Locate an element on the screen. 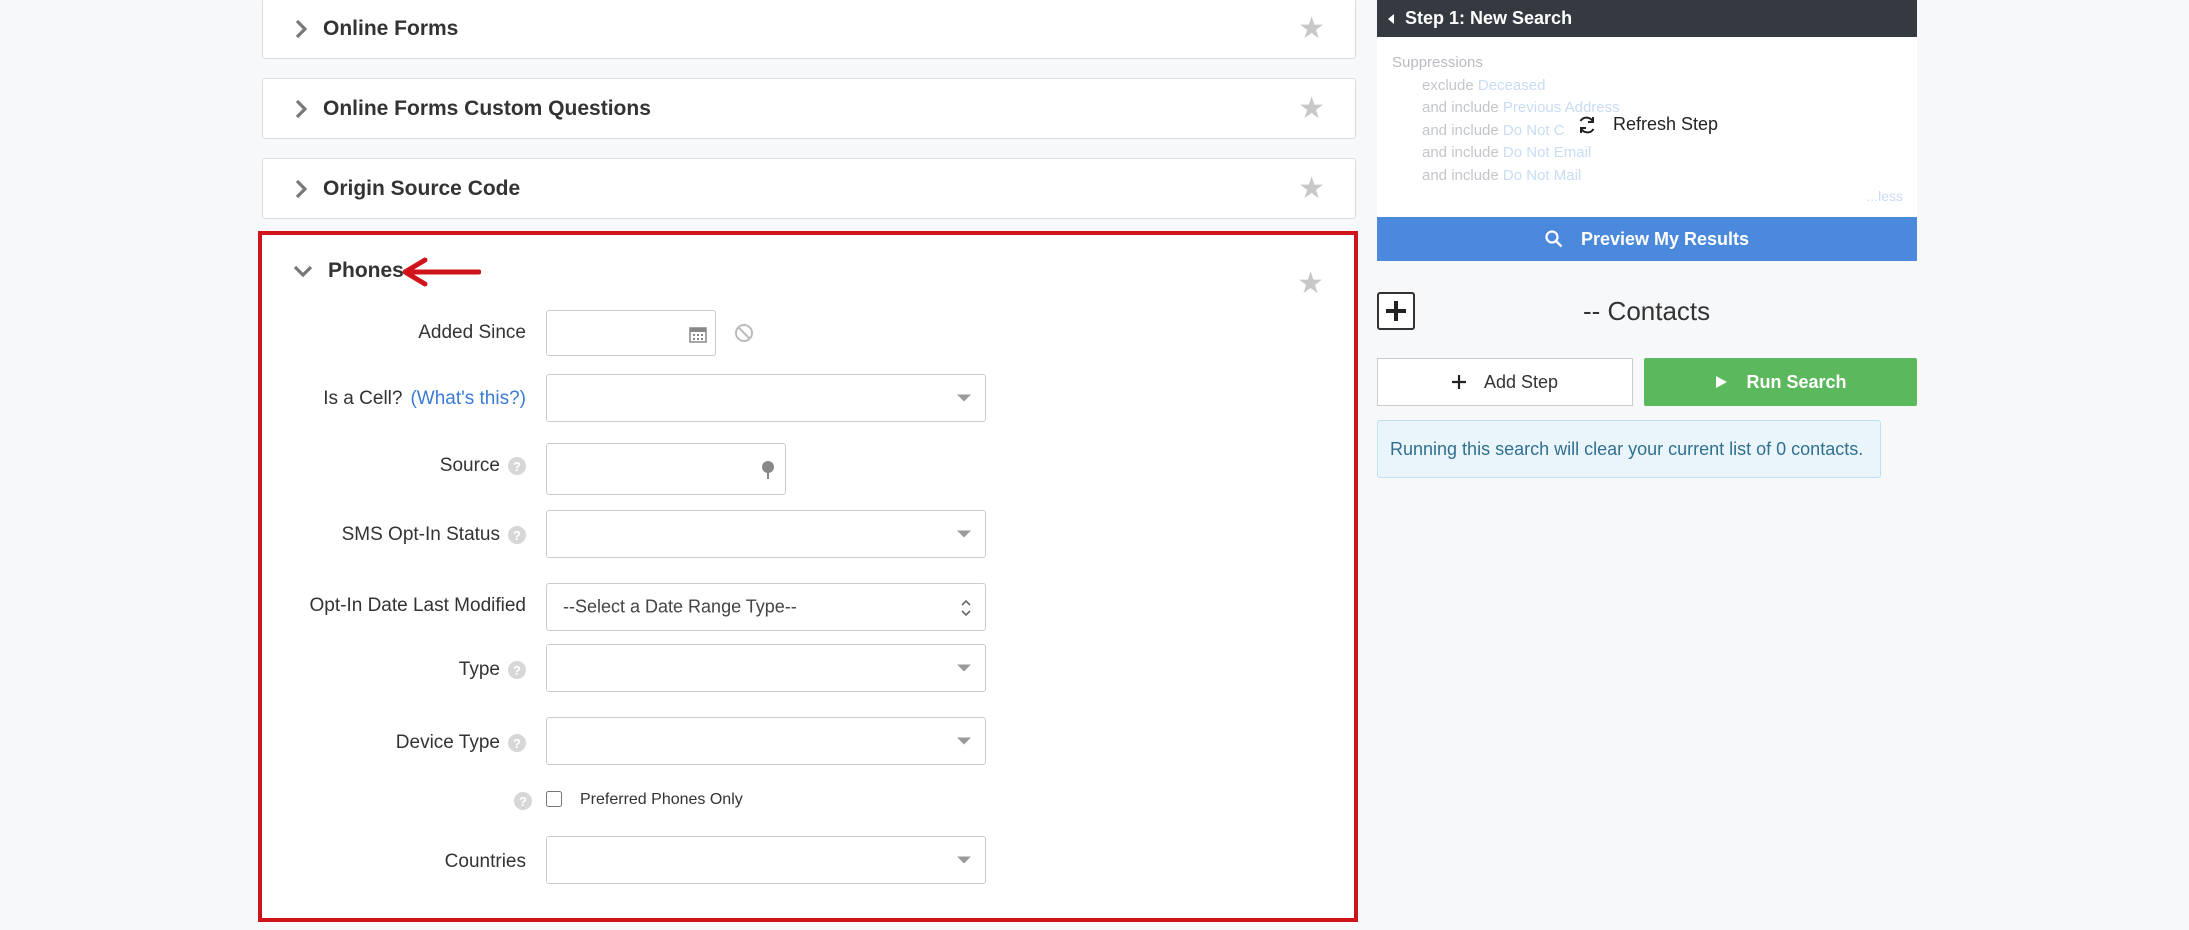 The height and width of the screenshot is (930, 2189). whats-this-link: (What's this?) is located at coordinates (468, 399).